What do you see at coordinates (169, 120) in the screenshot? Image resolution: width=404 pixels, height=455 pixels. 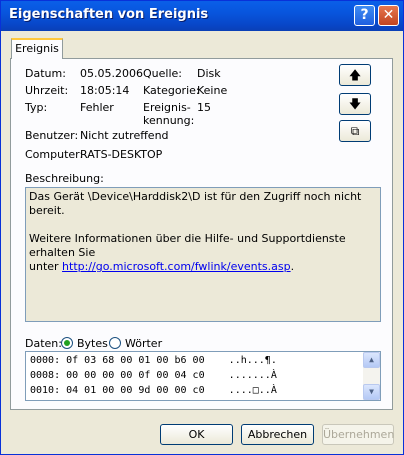 I see `kennung-label-line2: kennung:` at bounding box center [169, 120].